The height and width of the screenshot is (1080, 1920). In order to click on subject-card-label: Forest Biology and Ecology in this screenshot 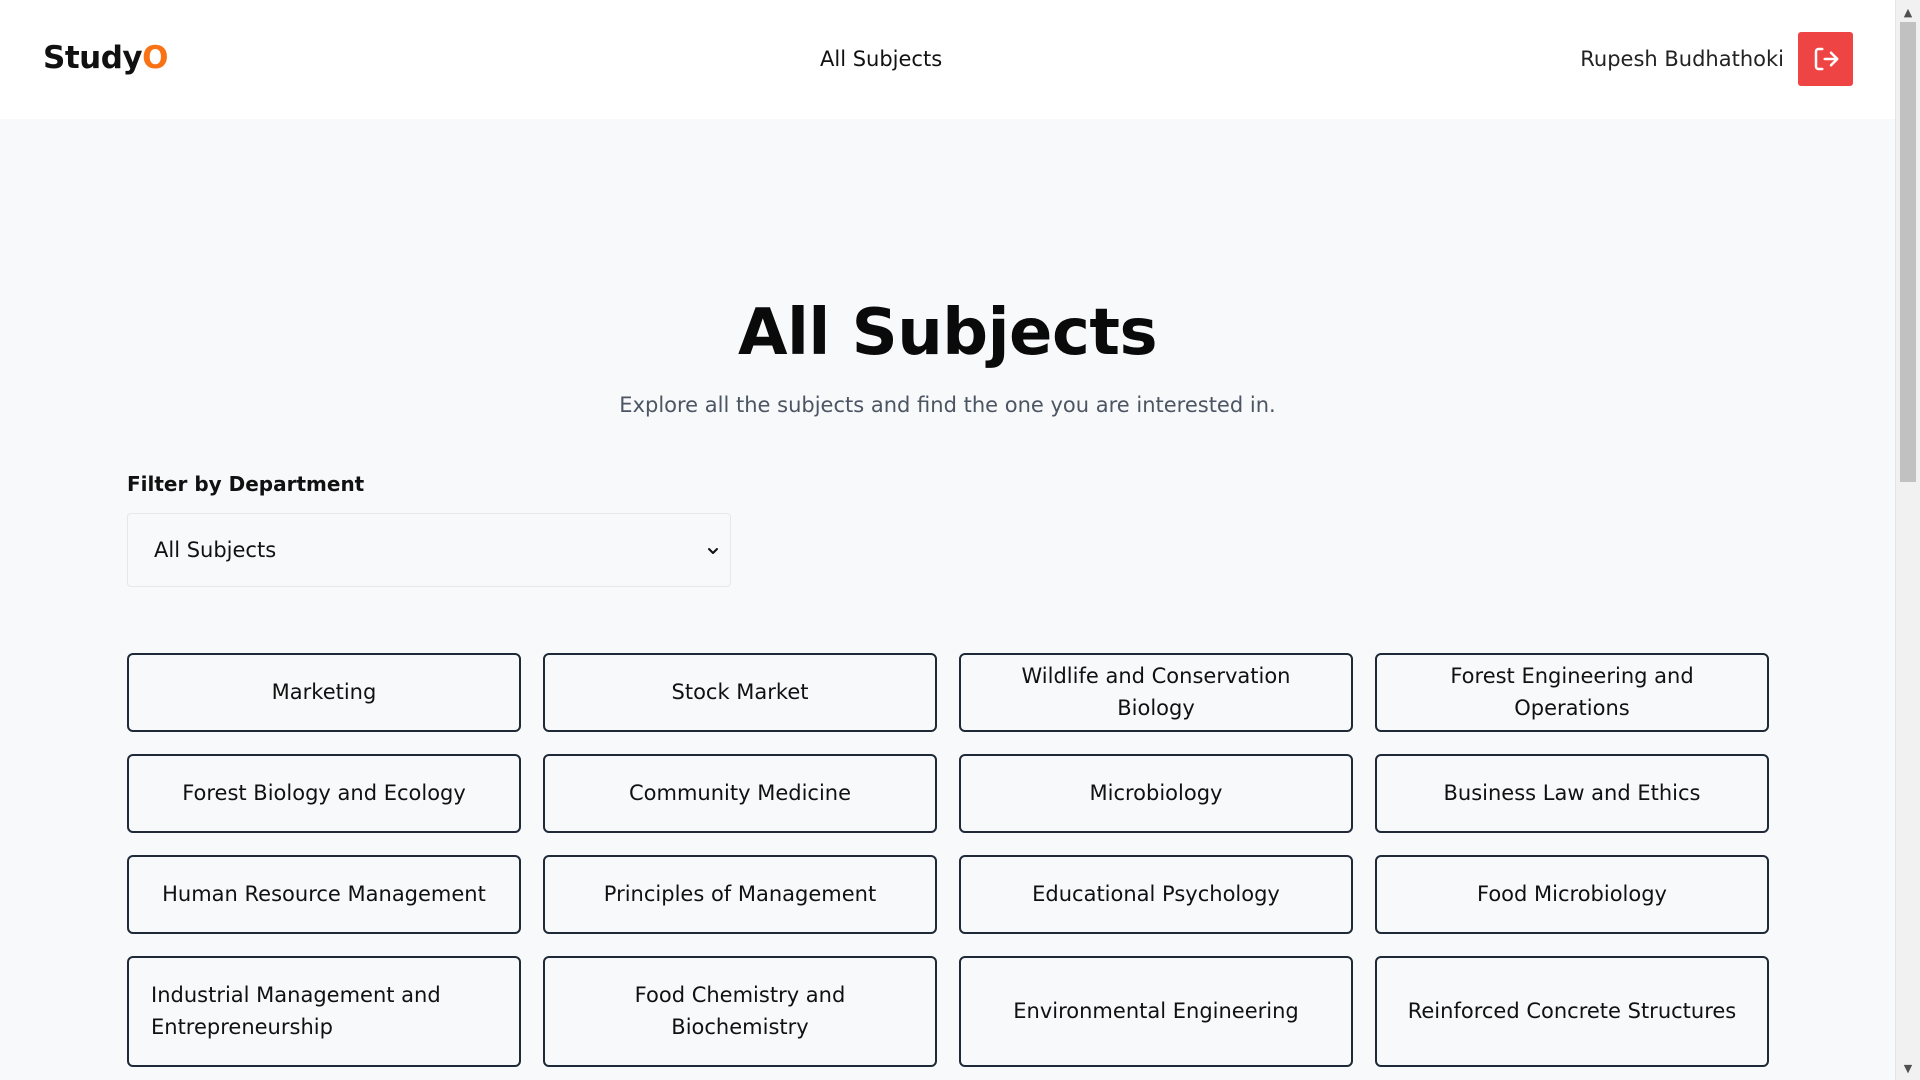, I will do `click(324, 792)`.